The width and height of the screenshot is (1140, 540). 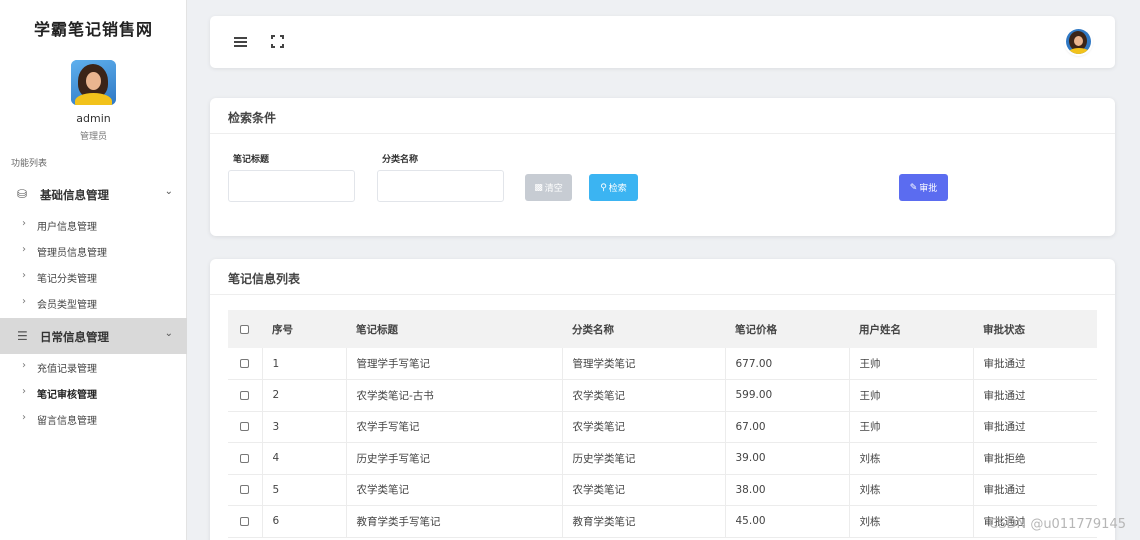 I want to click on search-panel-title: 检索条件, so click(x=252, y=118).